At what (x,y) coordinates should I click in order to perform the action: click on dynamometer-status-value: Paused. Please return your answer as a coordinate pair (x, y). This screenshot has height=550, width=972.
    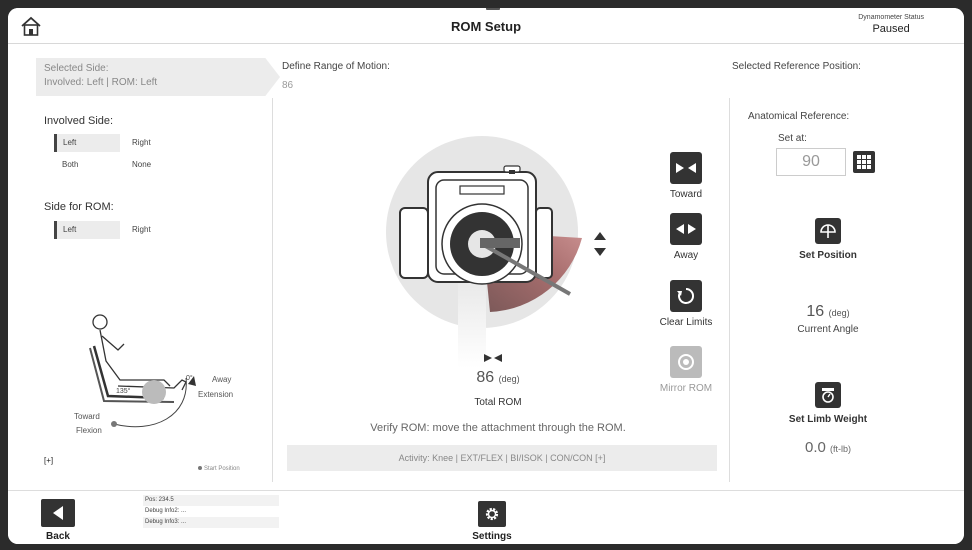
    Looking at the image, I should click on (891, 29).